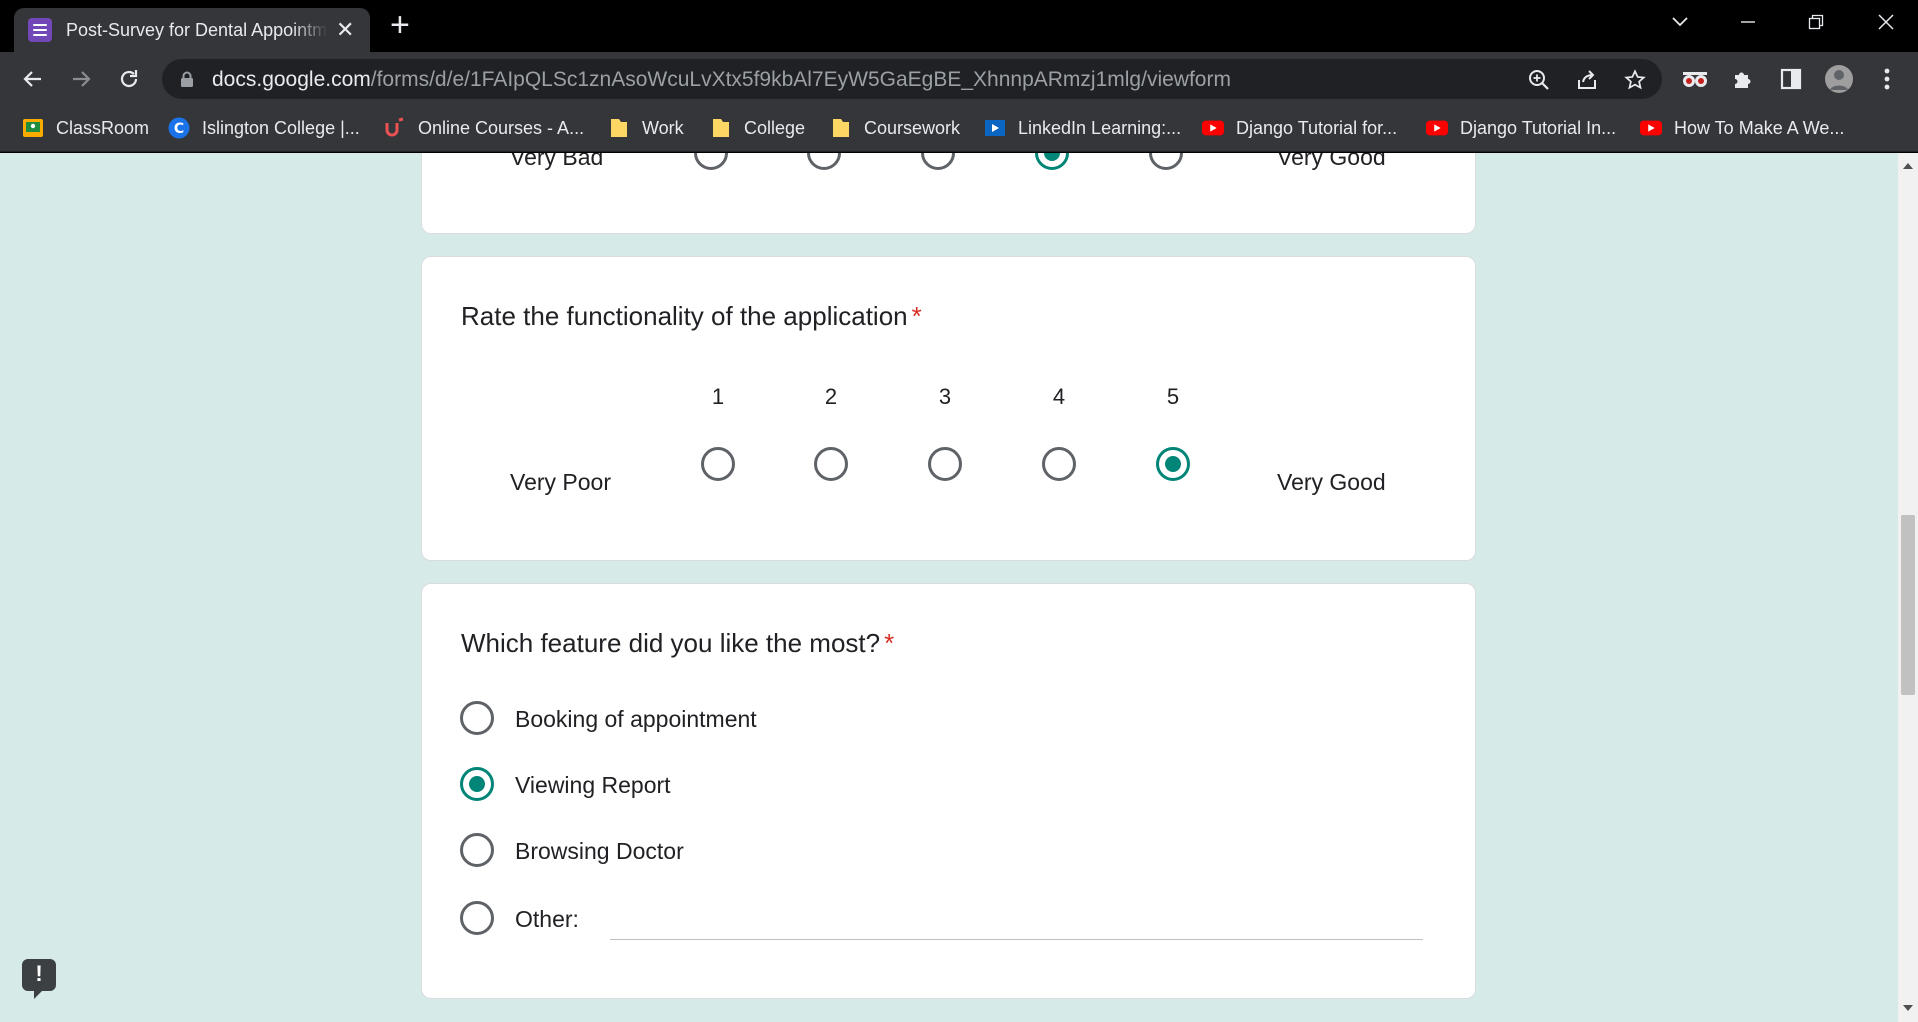 Image resolution: width=1918 pixels, height=1022 pixels. What do you see at coordinates (129, 79) in the screenshot?
I see `reload-icon` at bounding box center [129, 79].